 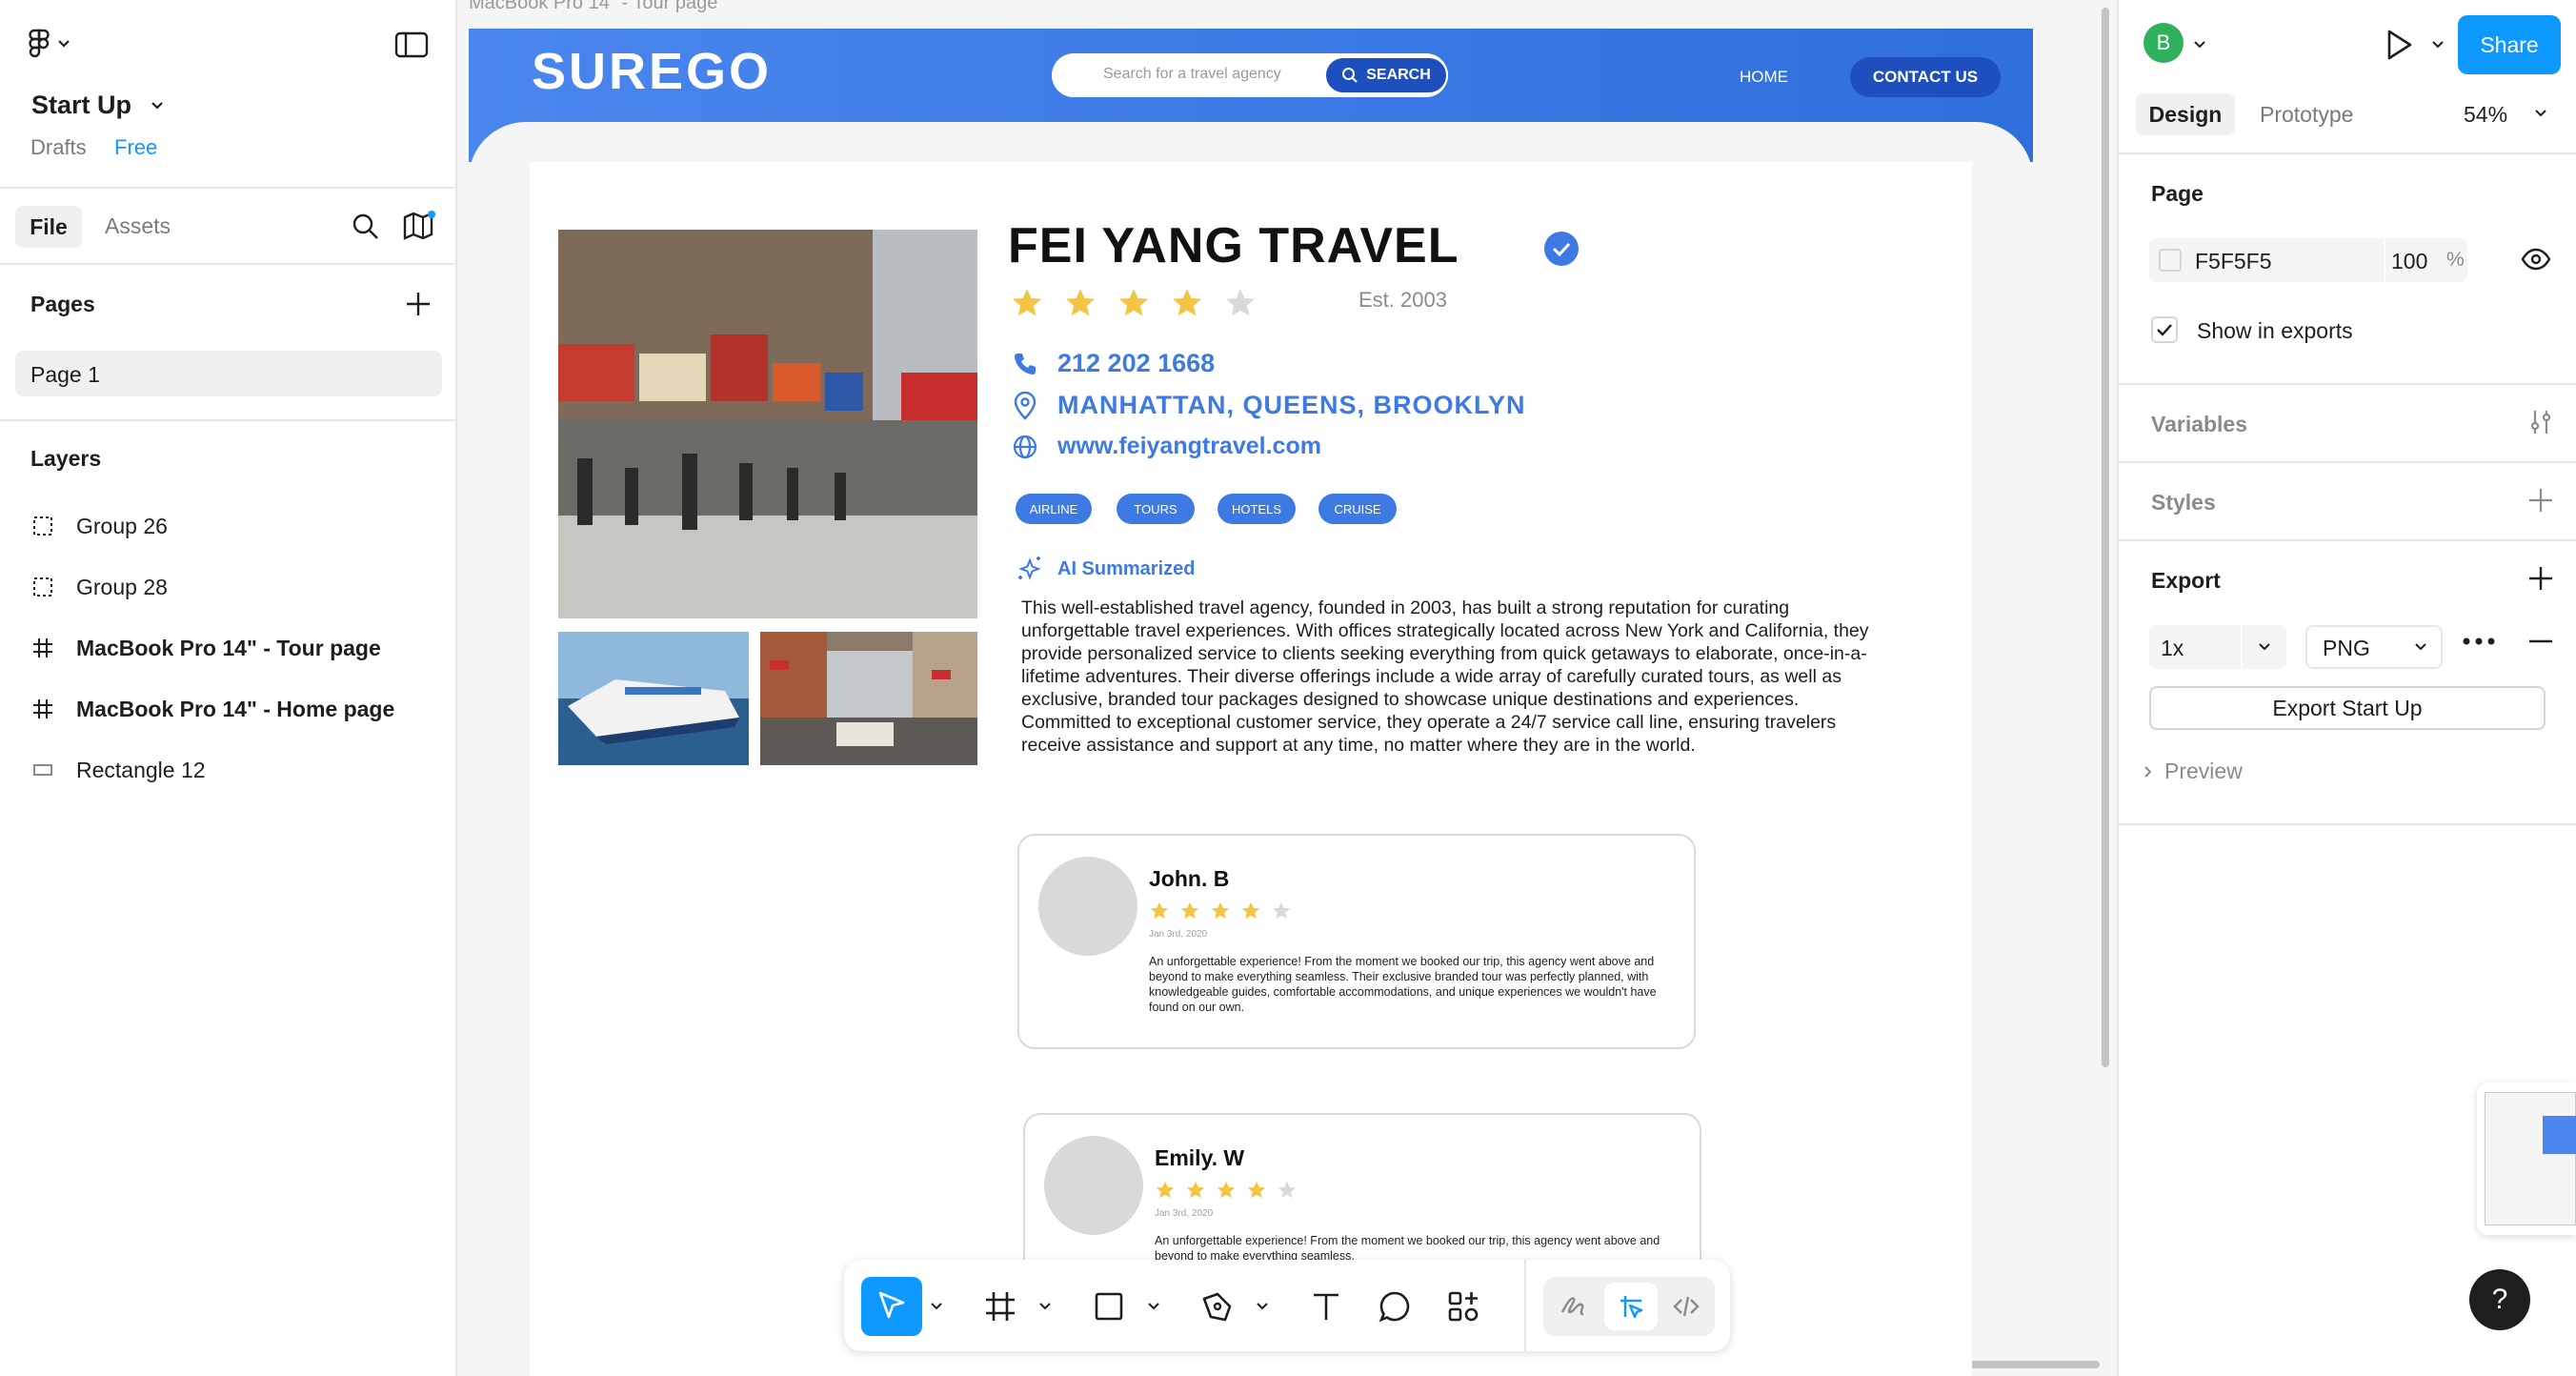 I want to click on agency-name: FEI YANG TRAVEL, so click(x=1233, y=246).